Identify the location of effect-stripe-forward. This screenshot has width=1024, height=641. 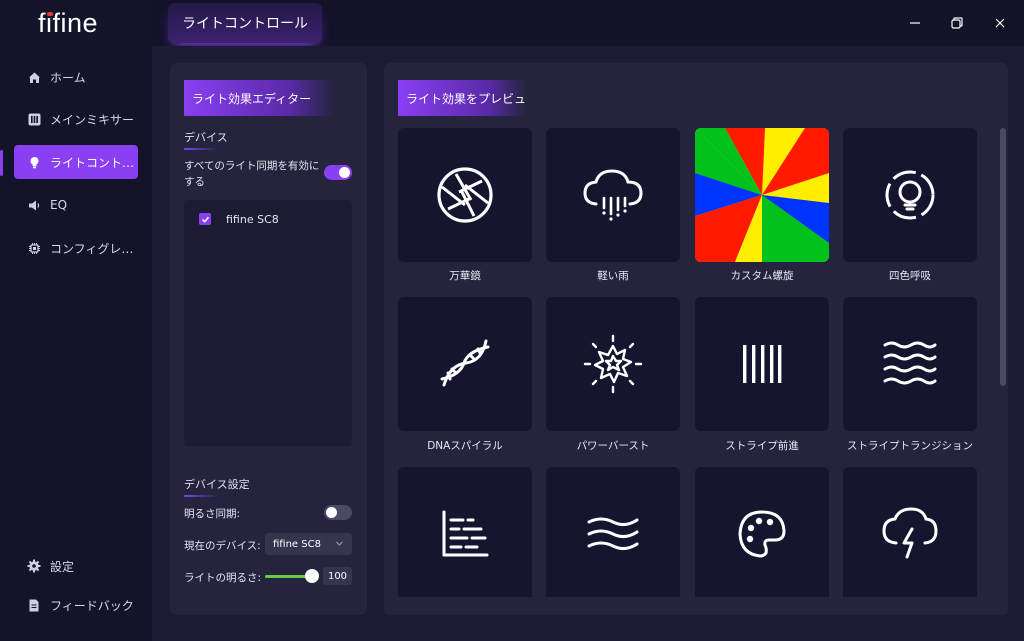
(762, 364).